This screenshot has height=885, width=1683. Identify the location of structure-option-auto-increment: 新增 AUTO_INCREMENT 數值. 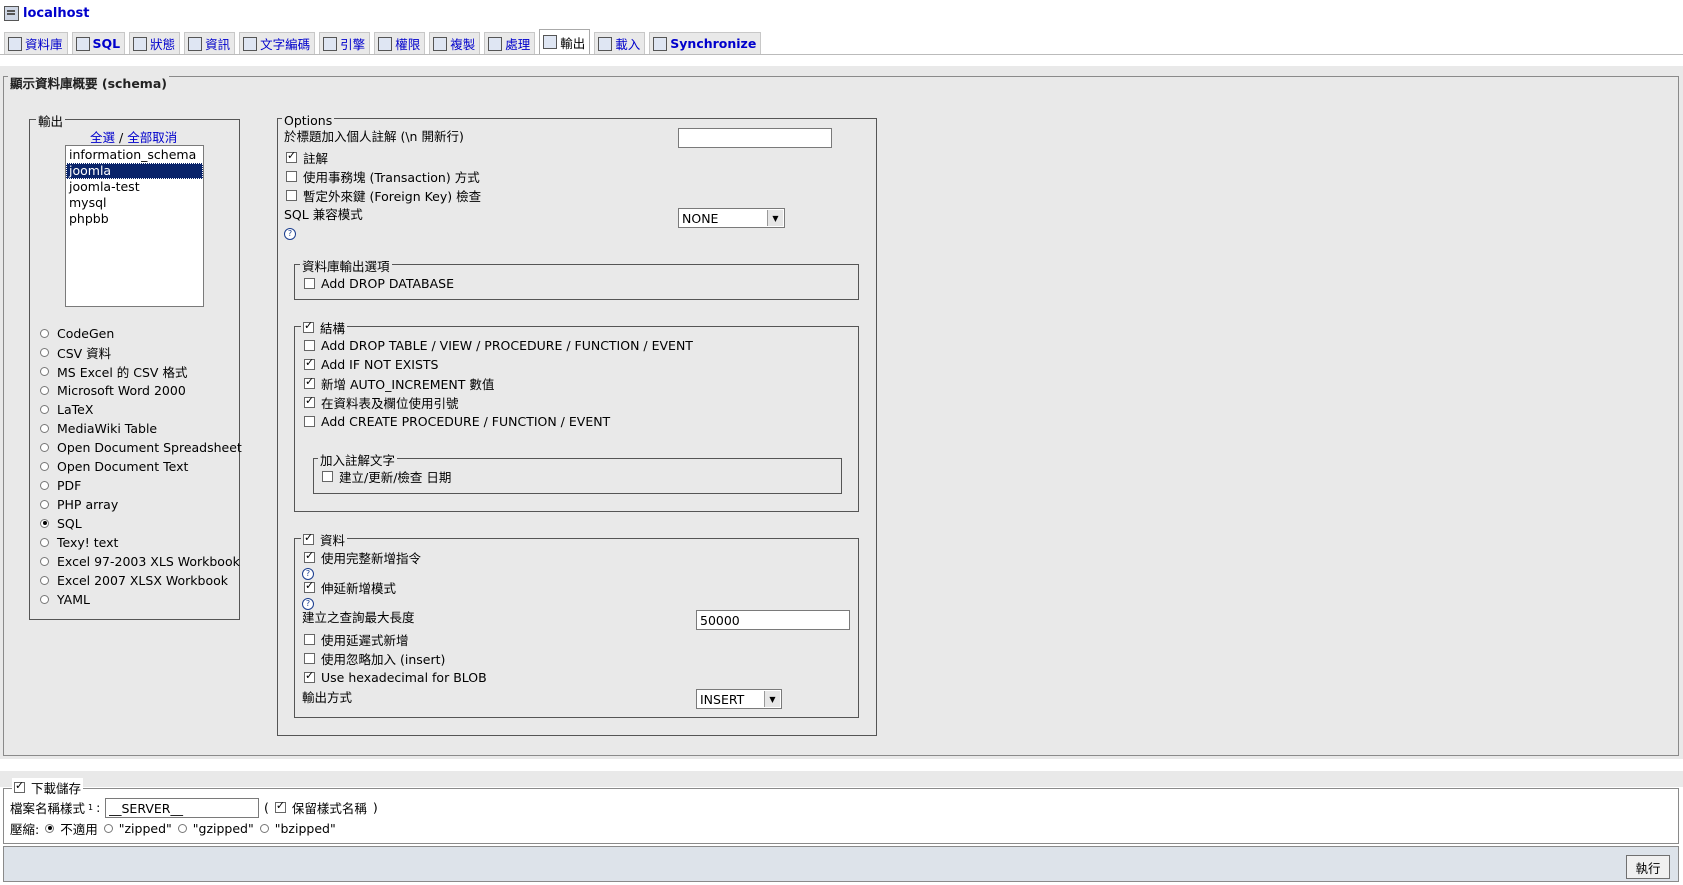
(399, 383).